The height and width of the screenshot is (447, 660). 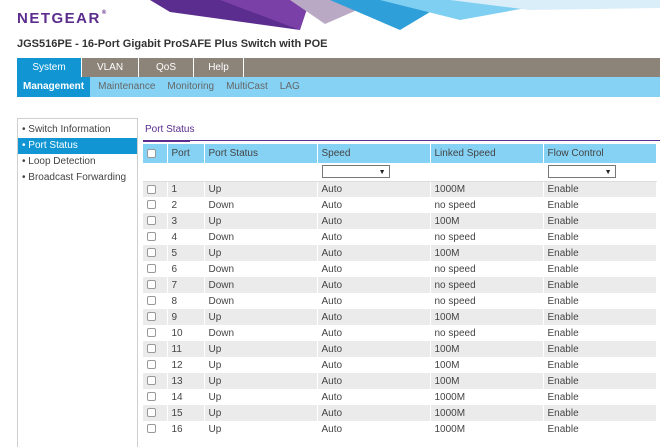 I want to click on port-cell: 16, so click(x=186, y=429).